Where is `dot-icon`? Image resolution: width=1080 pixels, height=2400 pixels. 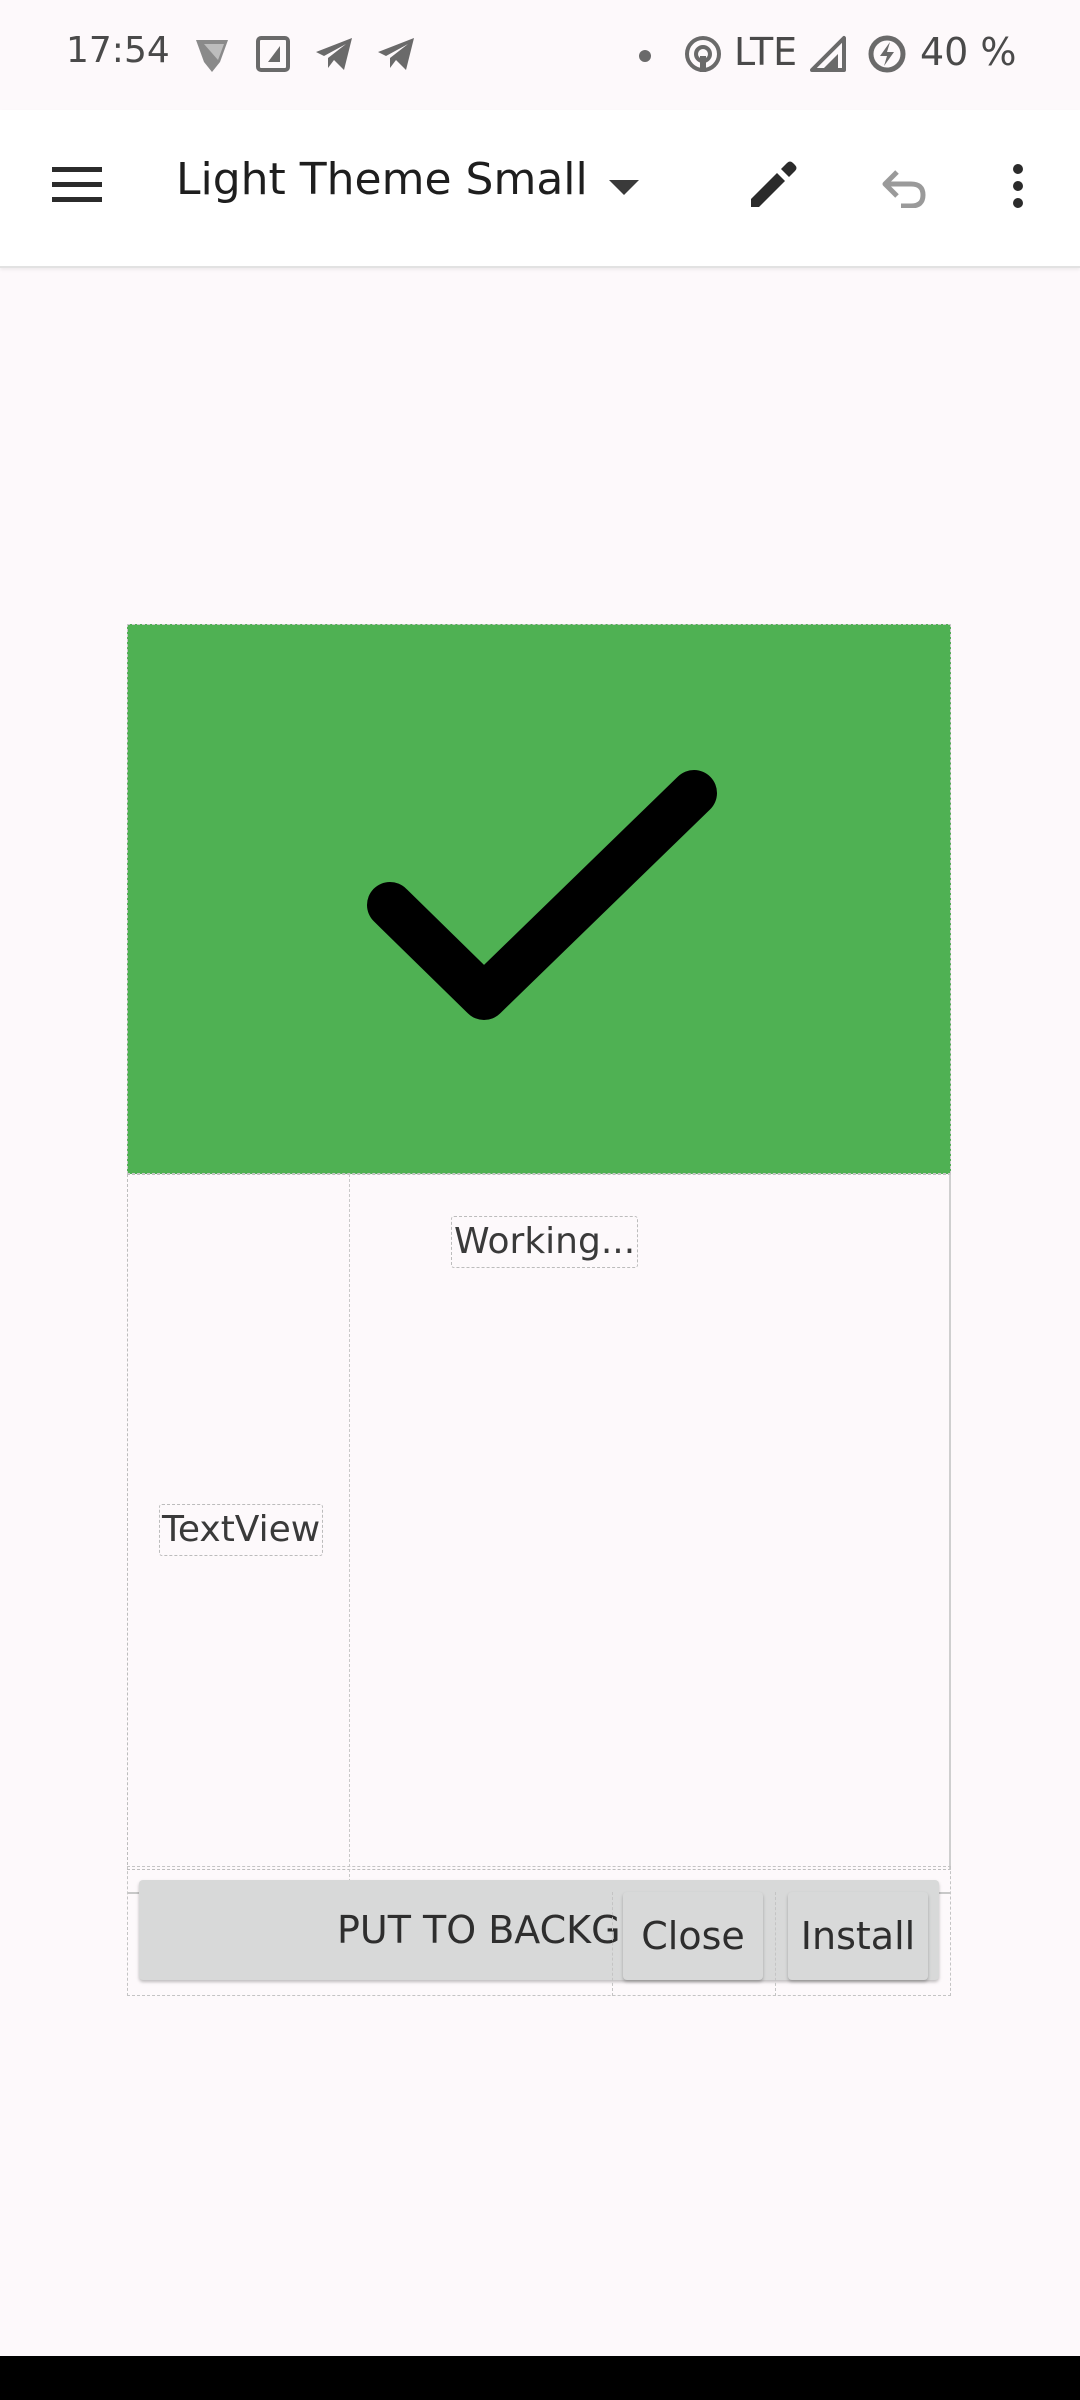 dot-icon is located at coordinates (645, 57).